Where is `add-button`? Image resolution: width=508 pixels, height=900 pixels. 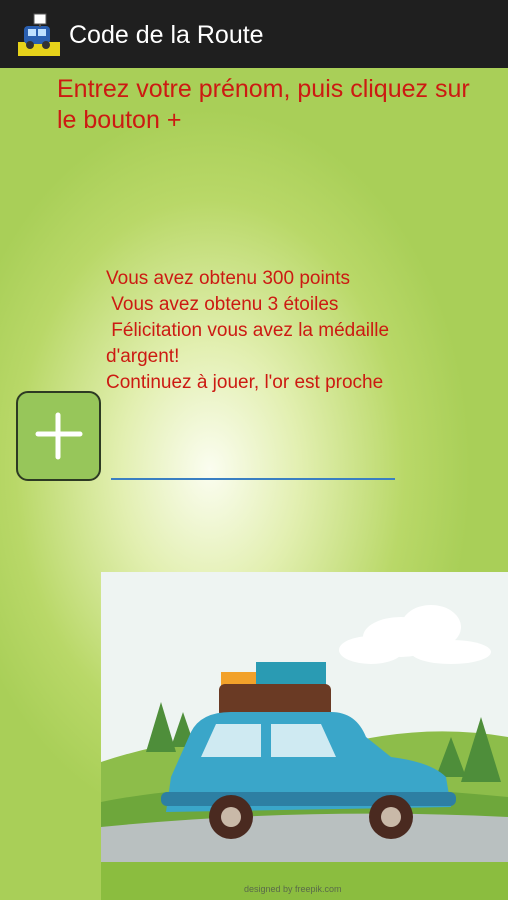
add-button is located at coordinates (58, 436).